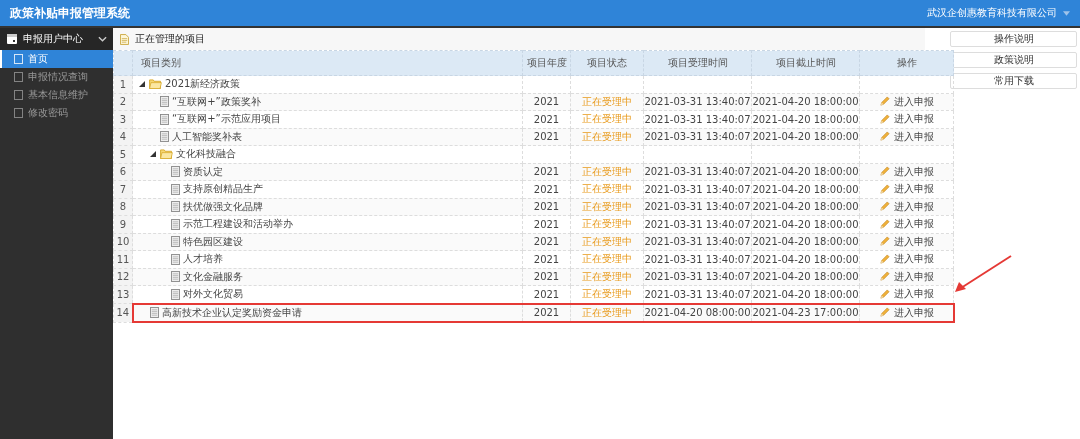 The height and width of the screenshot is (439, 1080). What do you see at coordinates (12, 39) in the screenshot?
I see `calendar-icon` at bounding box center [12, 39].